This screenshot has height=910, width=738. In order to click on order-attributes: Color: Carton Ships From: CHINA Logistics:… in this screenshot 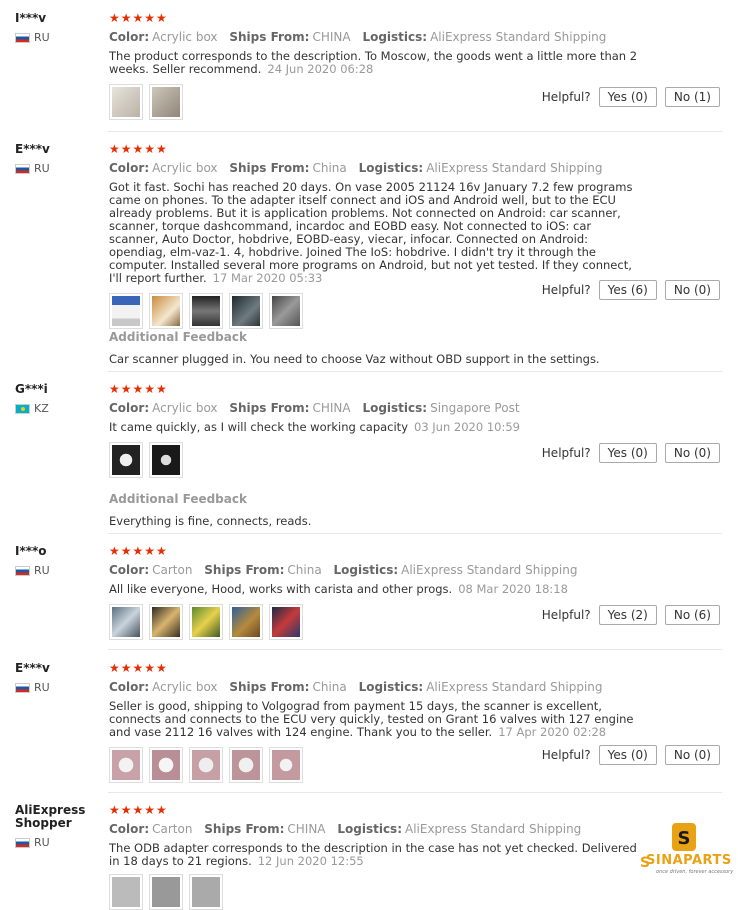, I will do `click(345, 829)`.